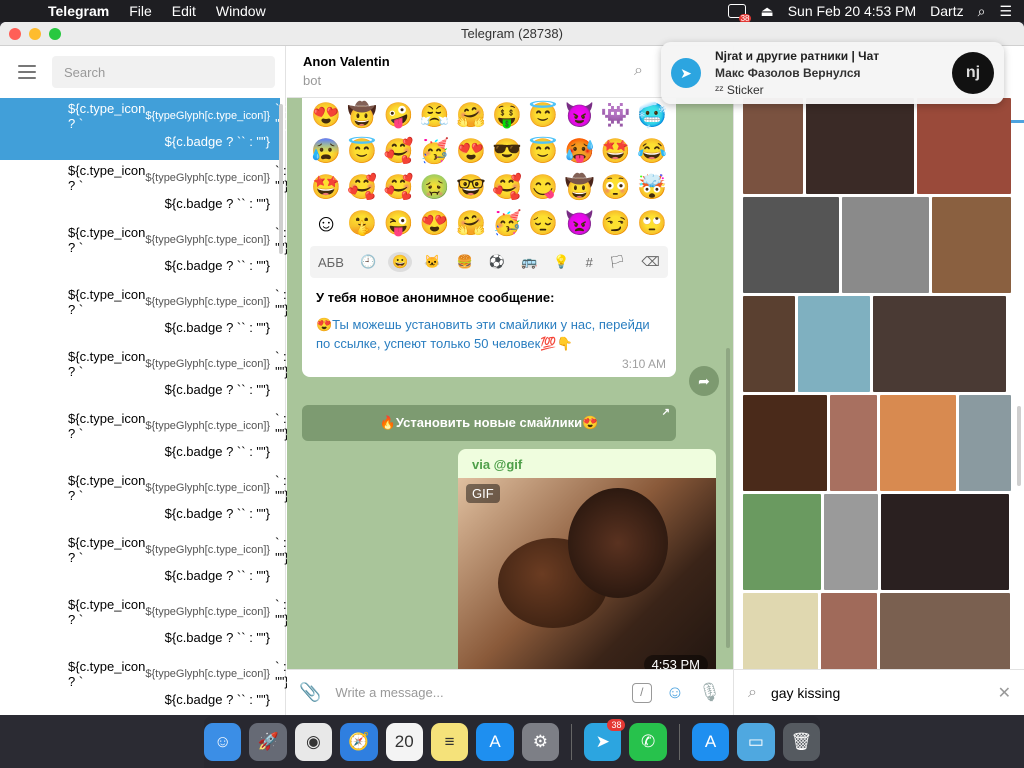 The height and width of the screenshot is (768, 1024). I want to click on emoji-smile-icon: ☺, so click(675, 692).